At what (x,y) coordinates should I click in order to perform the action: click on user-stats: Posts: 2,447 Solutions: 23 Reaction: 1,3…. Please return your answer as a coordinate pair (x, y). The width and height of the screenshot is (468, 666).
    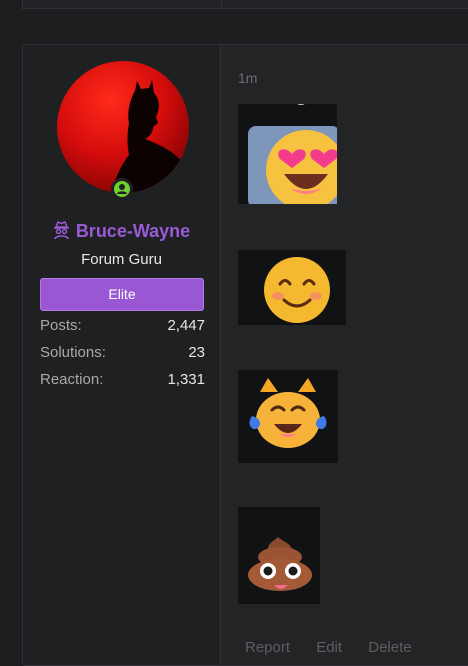
    Looking at the image, I should click on (122, 357).